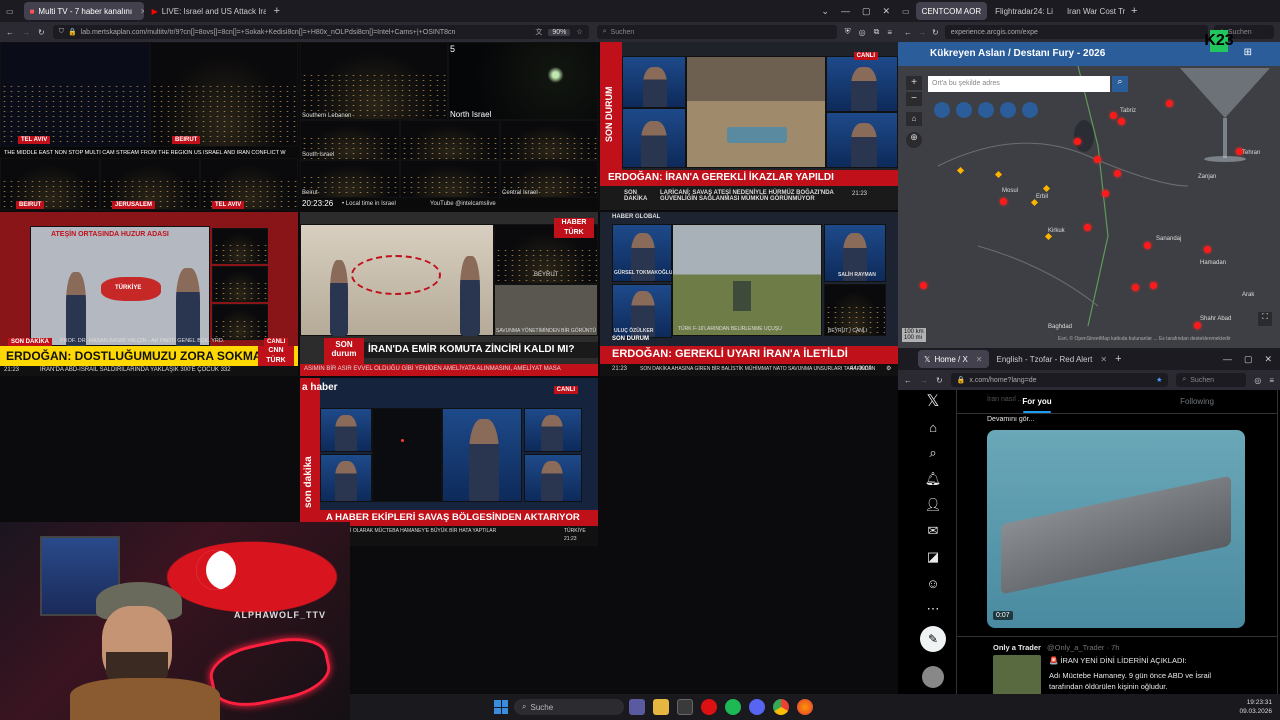 This screenshot has width=1280, height=720. Describe the element at coordinates (733, 707) in the screenshot. I see `spotify-icon` at that location.